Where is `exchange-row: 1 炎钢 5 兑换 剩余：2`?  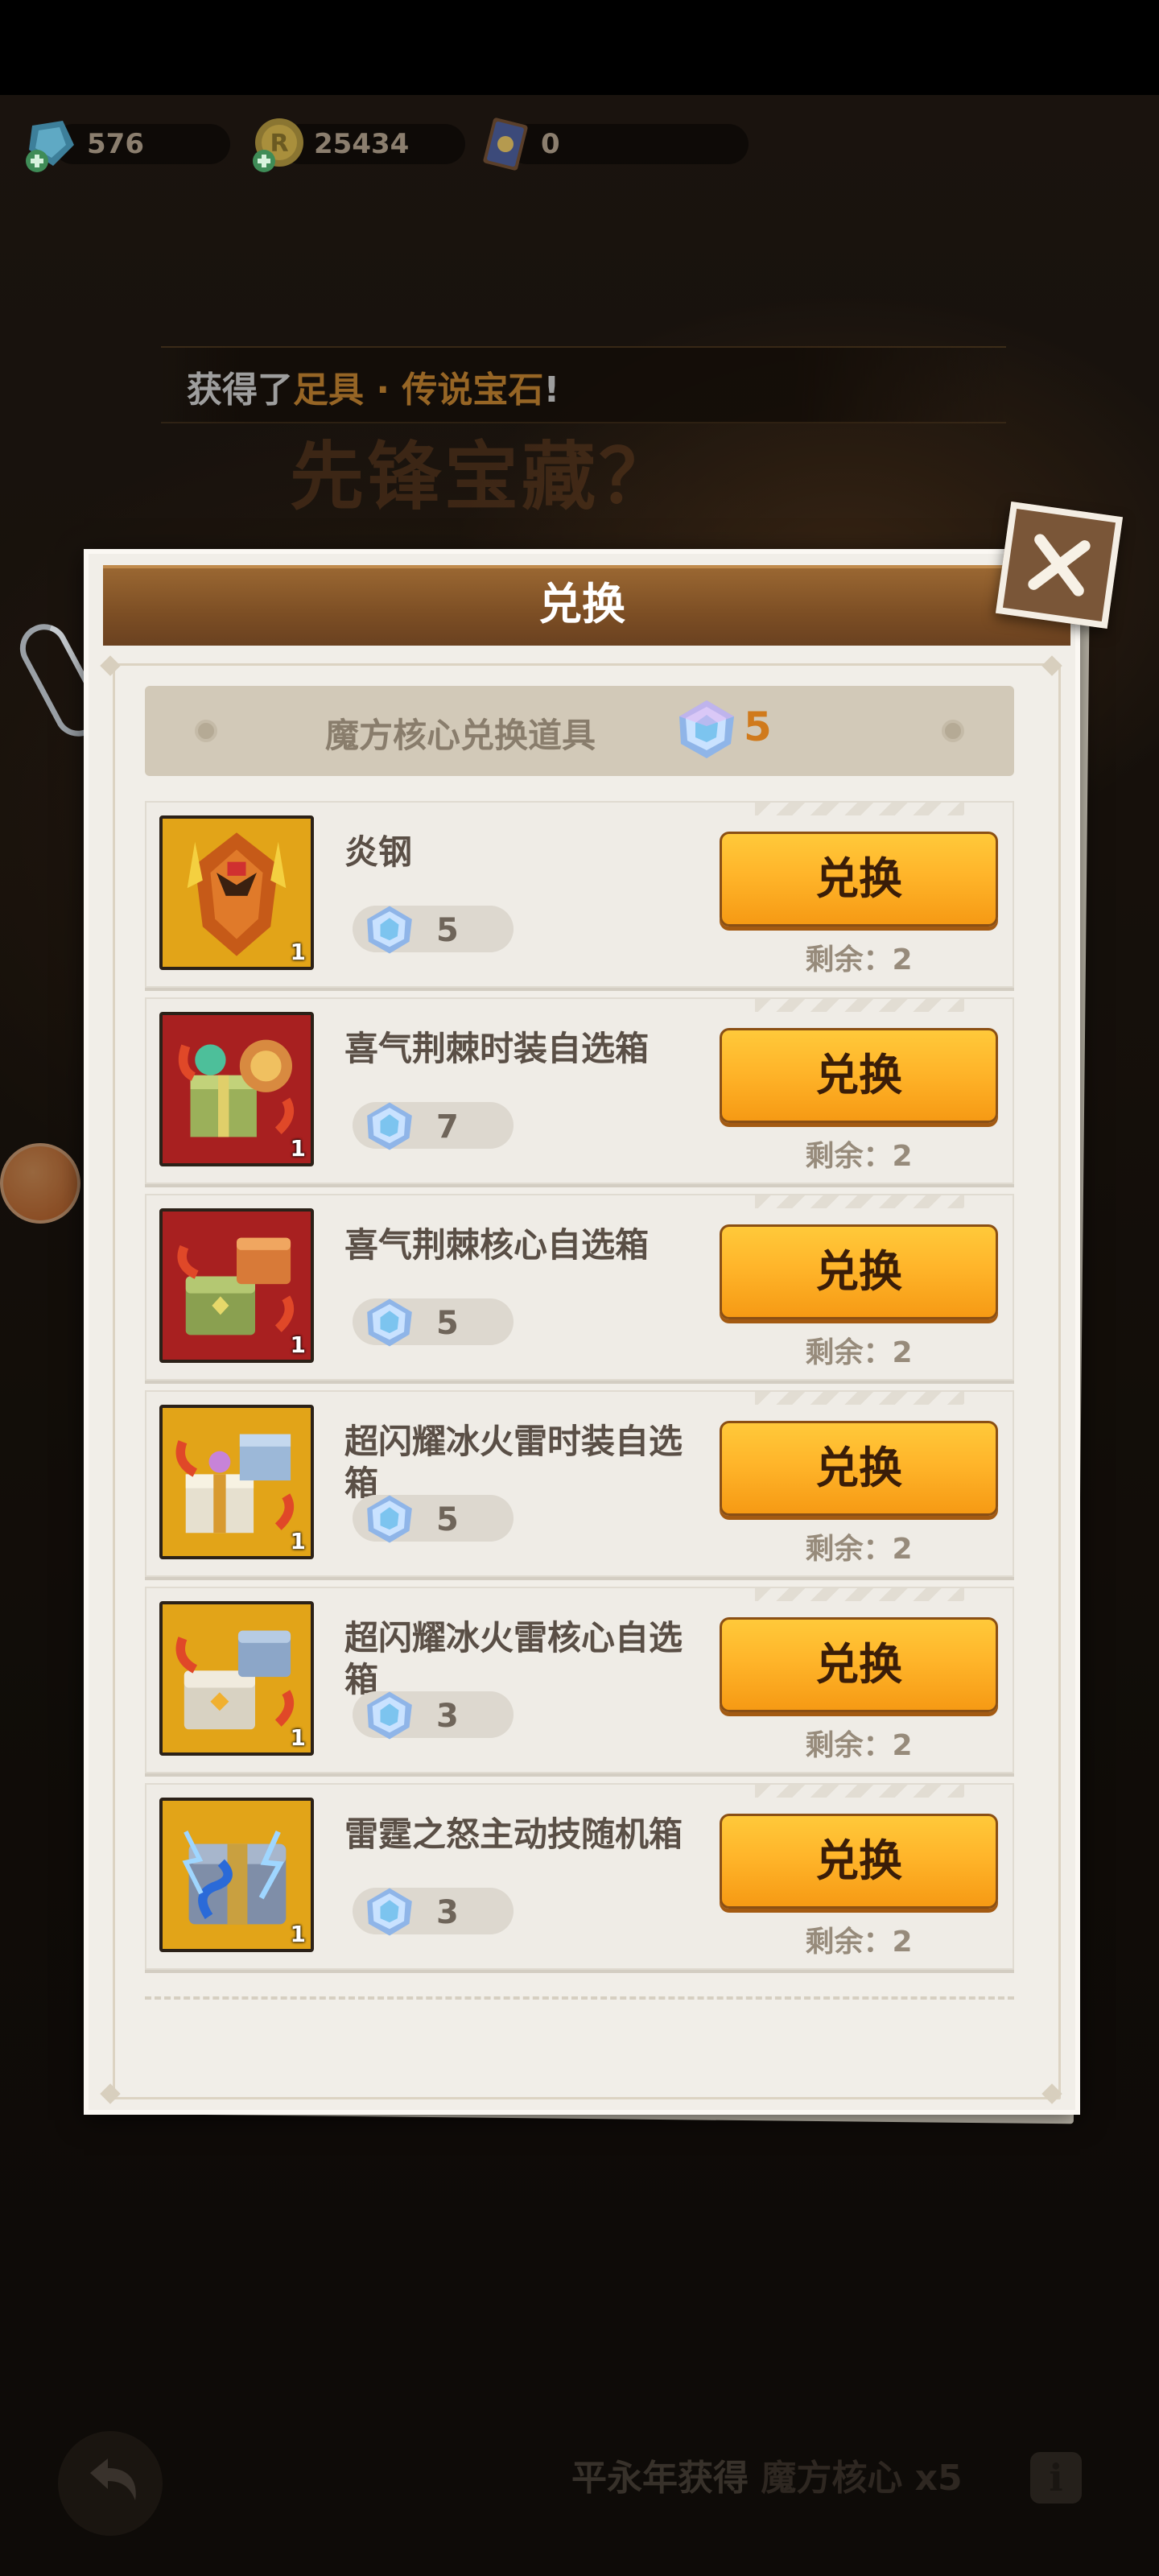
exchange-row: 1 炎钢 5 兑换 剩余：2 is located at coordinates (579, 894).